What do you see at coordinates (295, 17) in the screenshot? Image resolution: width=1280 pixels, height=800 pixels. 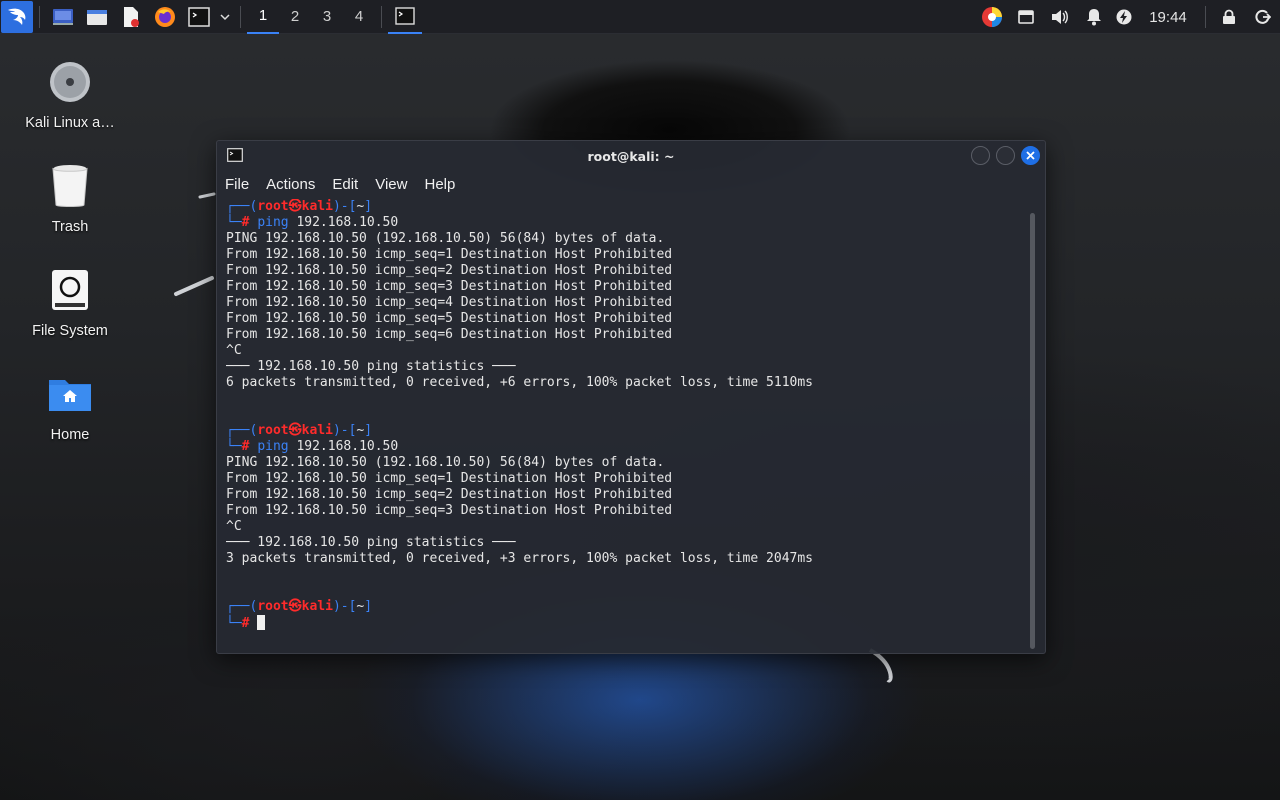 I see `workspace-2: 2` at bounding box center [295, 17].